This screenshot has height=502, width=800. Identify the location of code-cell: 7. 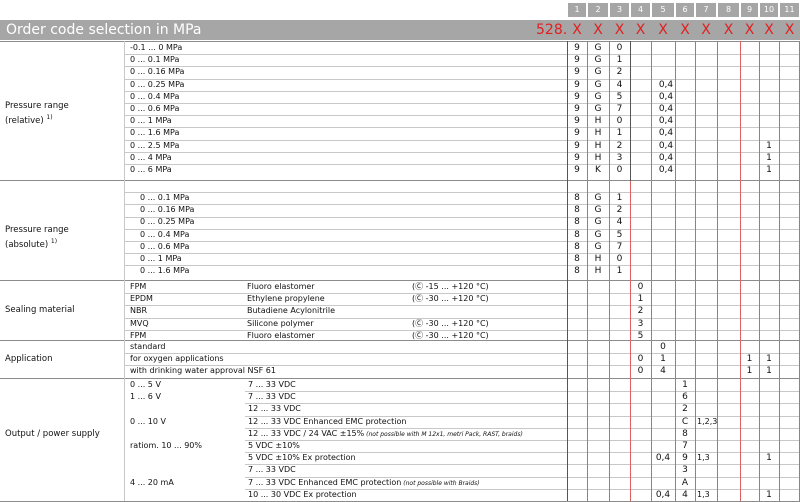
(619, 109).